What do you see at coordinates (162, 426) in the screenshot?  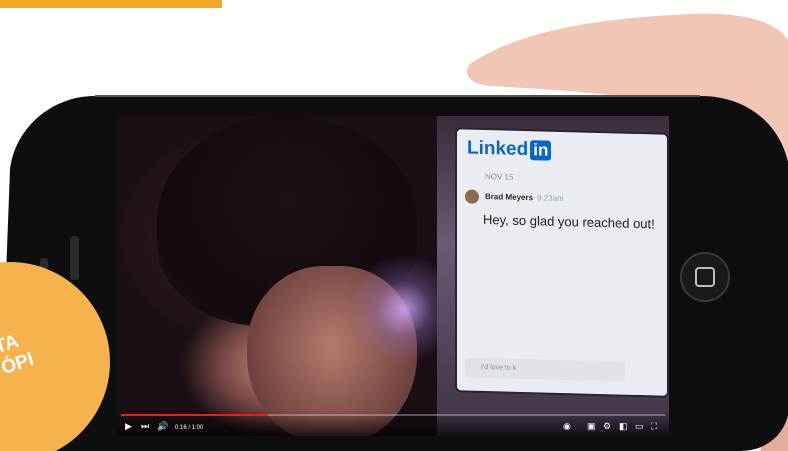 I see `volume-icon: 🔊` at bounding box center [162, 426].